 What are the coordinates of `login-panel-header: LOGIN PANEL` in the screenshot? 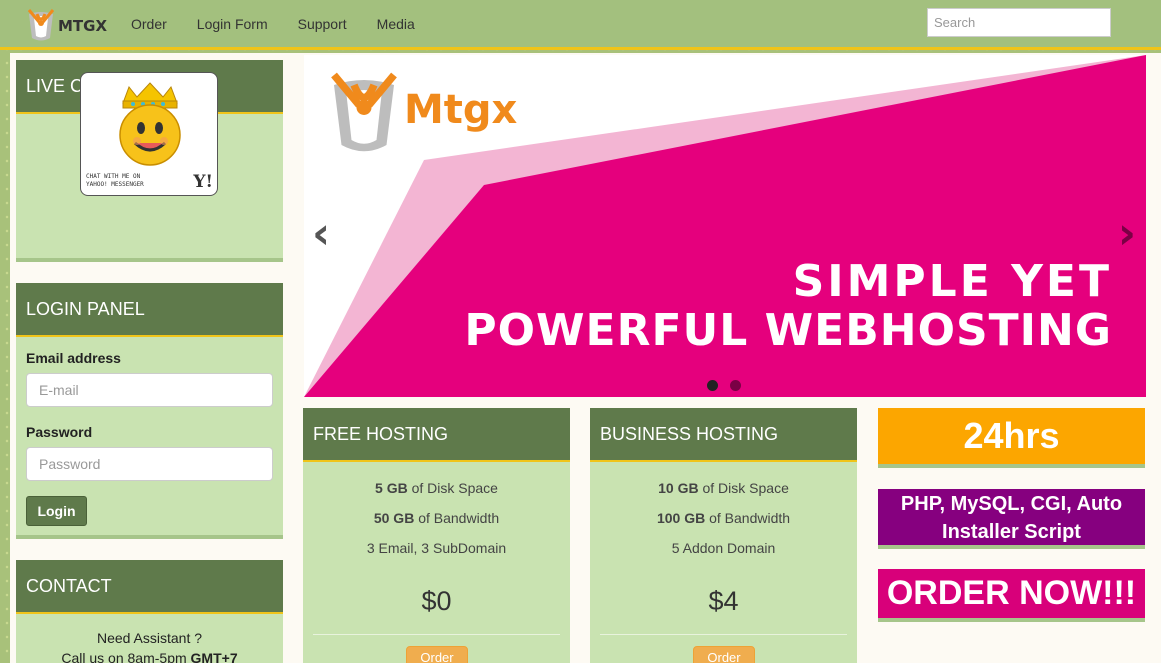 It's located at (149, 310).